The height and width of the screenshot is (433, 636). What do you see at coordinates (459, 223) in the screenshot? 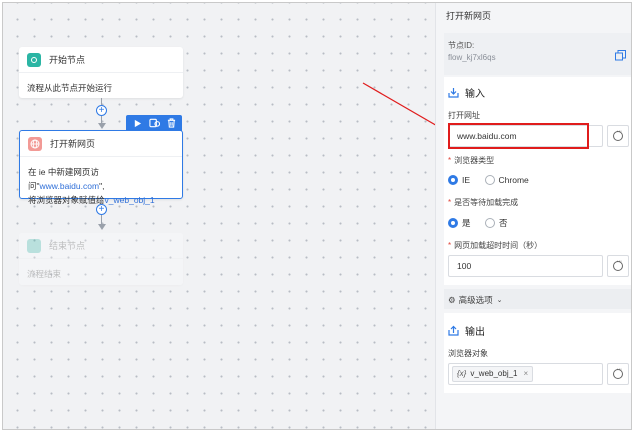
I see `radio-yes: 是` at bounding box center [459, 223].